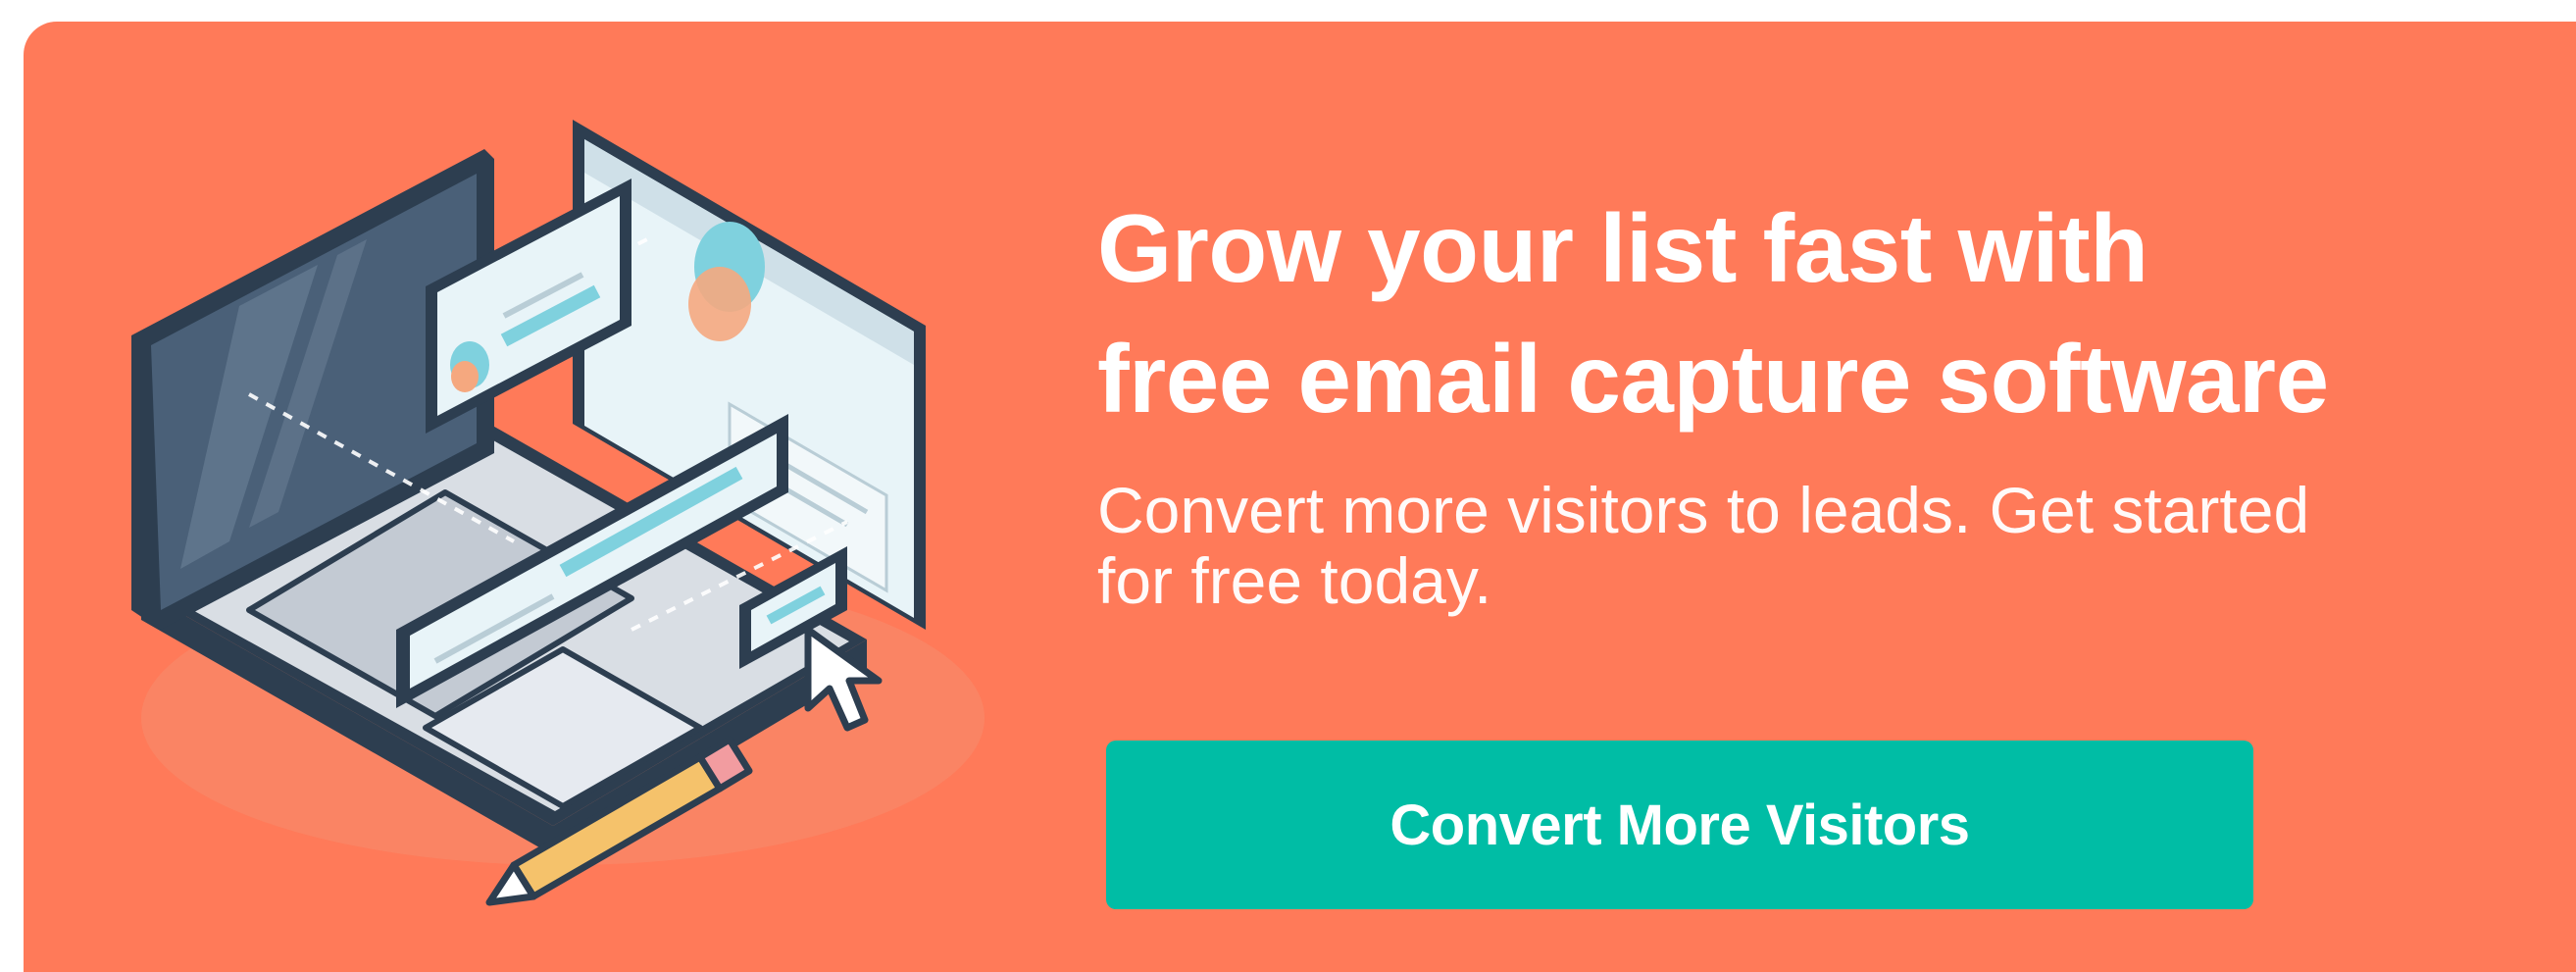  What do you see at coordinates (1294, 580) in the screenshot?
I see `subheadline-line-2: for free today.` at bounding box center [1294, 580].